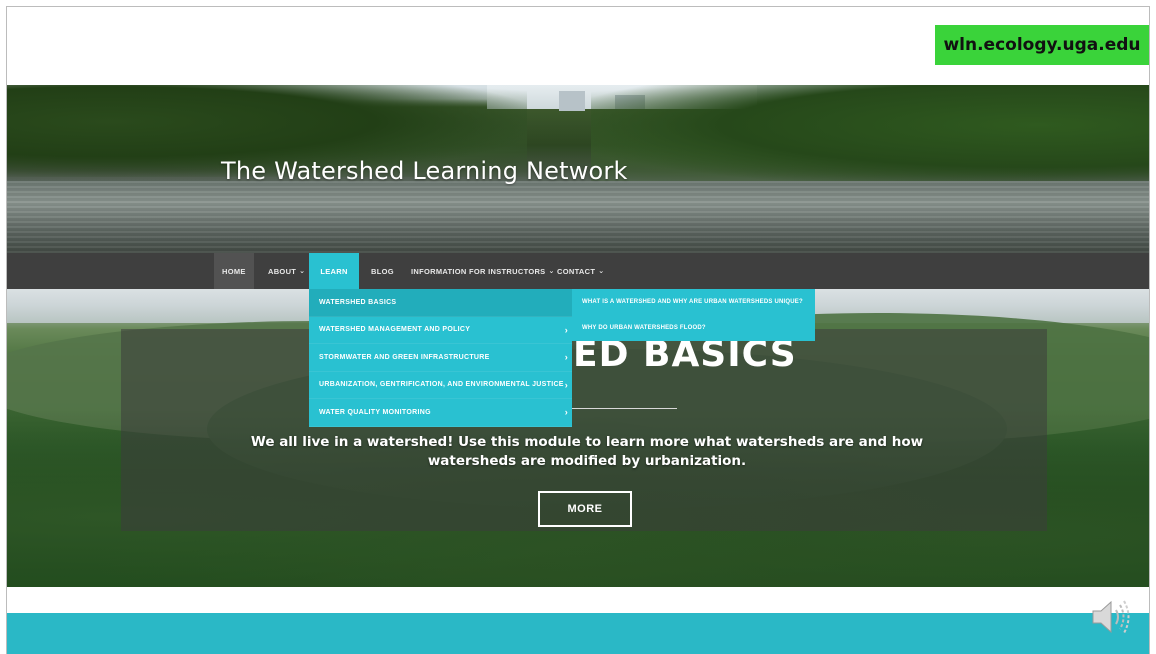  Describe the element at coordinates (404, 357) in the screenshot. I see `menu-item-label: STORMWATER AND GREEN INFRASTRUCTURE` at that location.